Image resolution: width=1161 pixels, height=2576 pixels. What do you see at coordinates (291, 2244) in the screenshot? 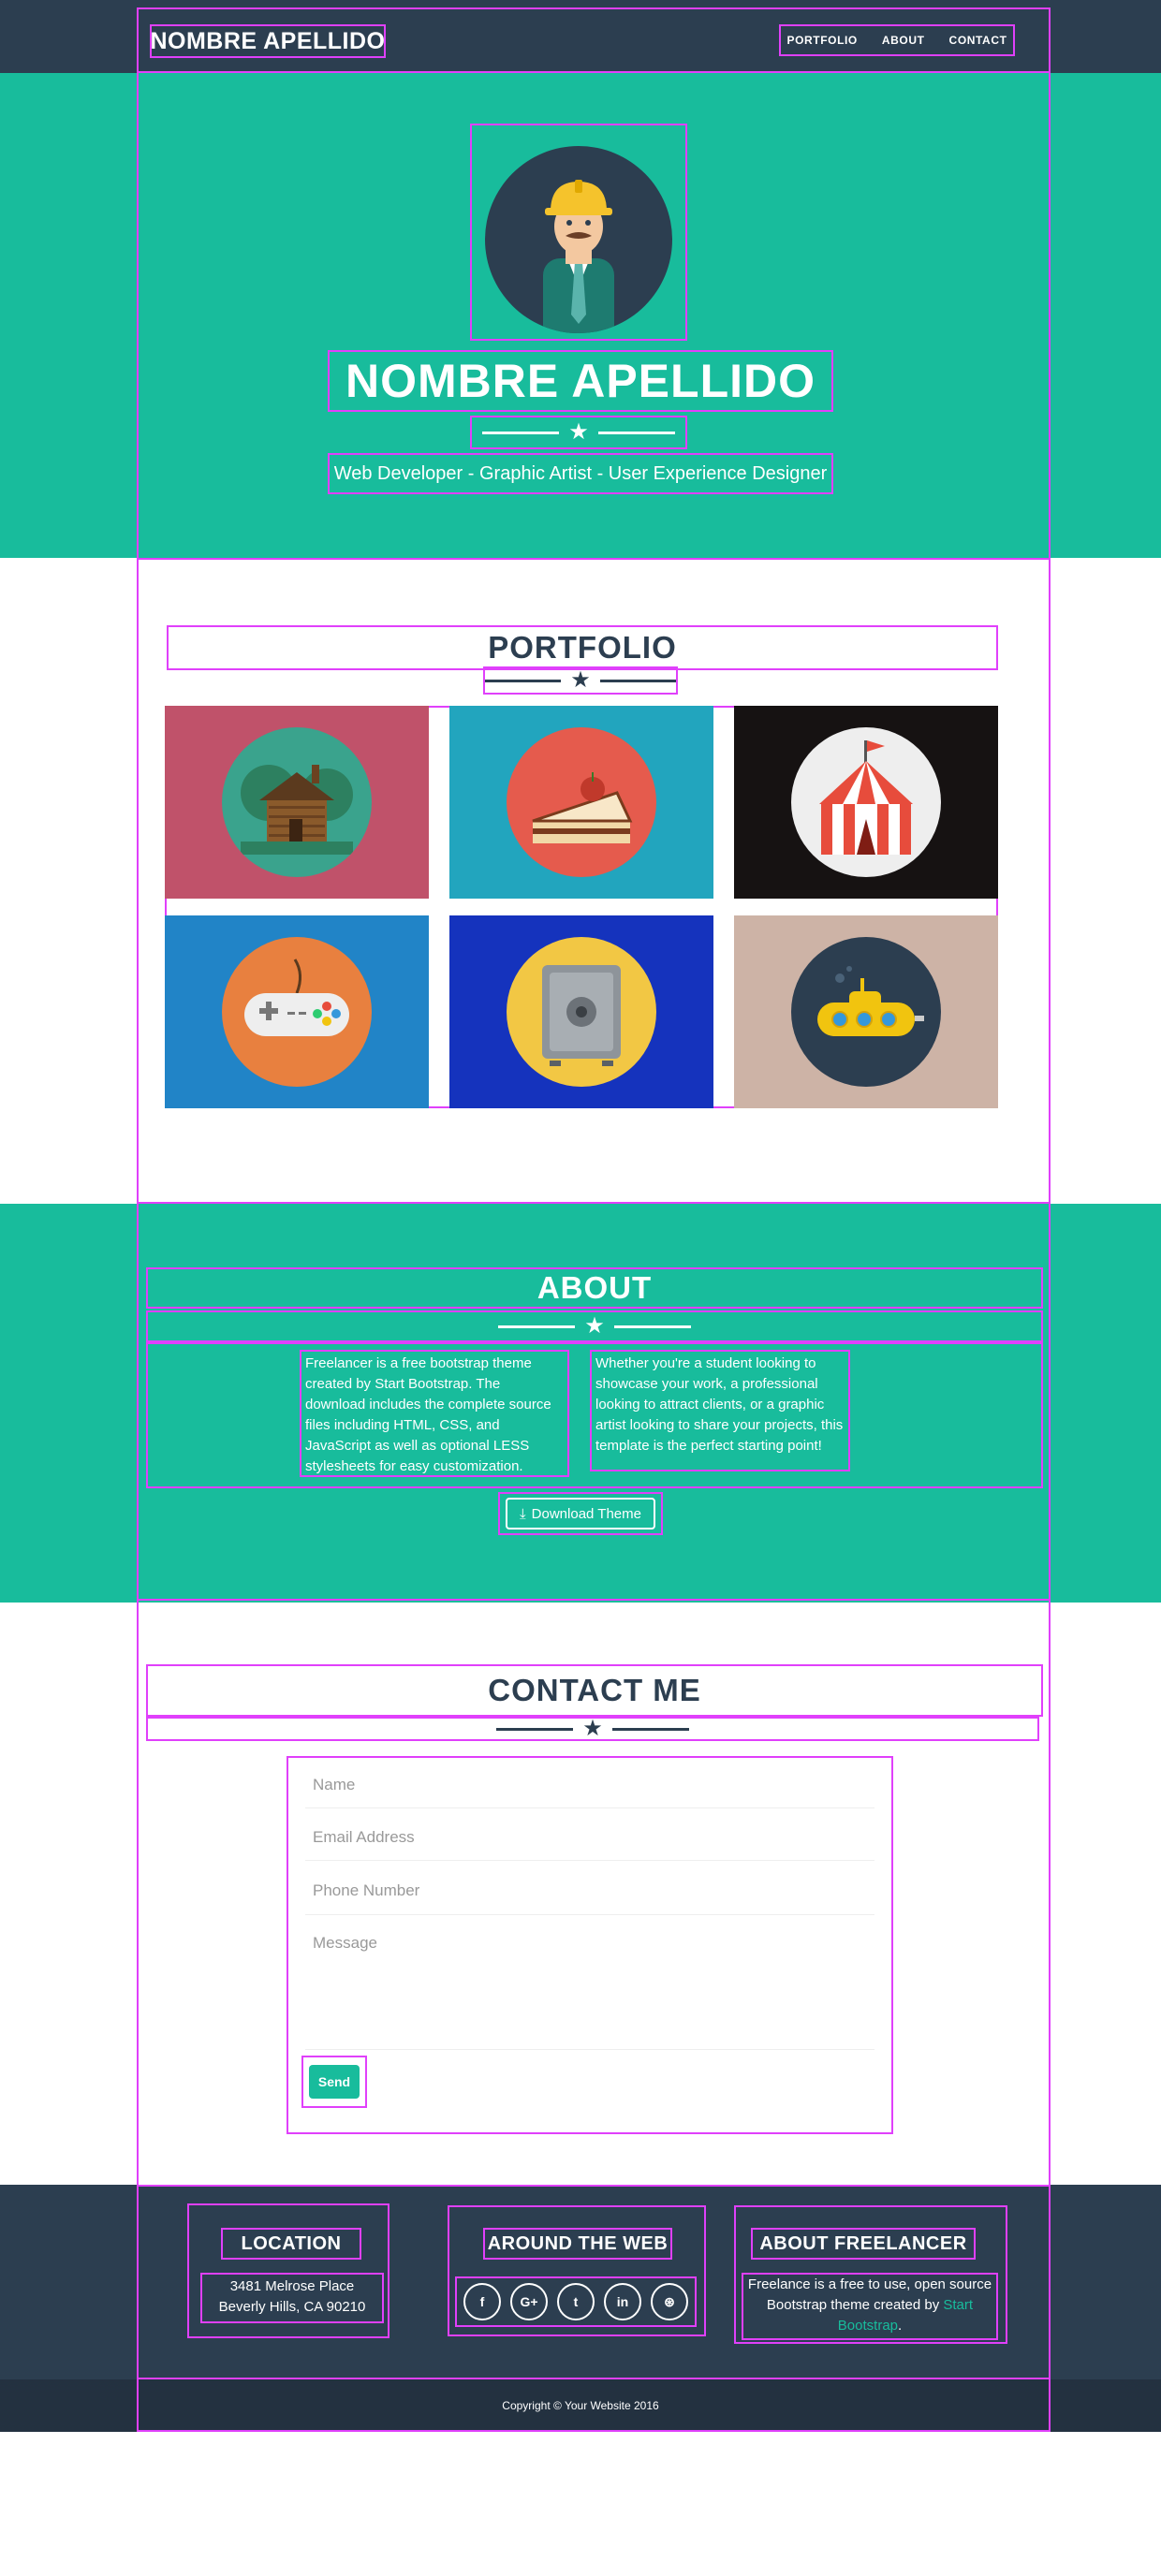
I see `footer-location-title: LOCATION` at bounding box center [291, 2244].